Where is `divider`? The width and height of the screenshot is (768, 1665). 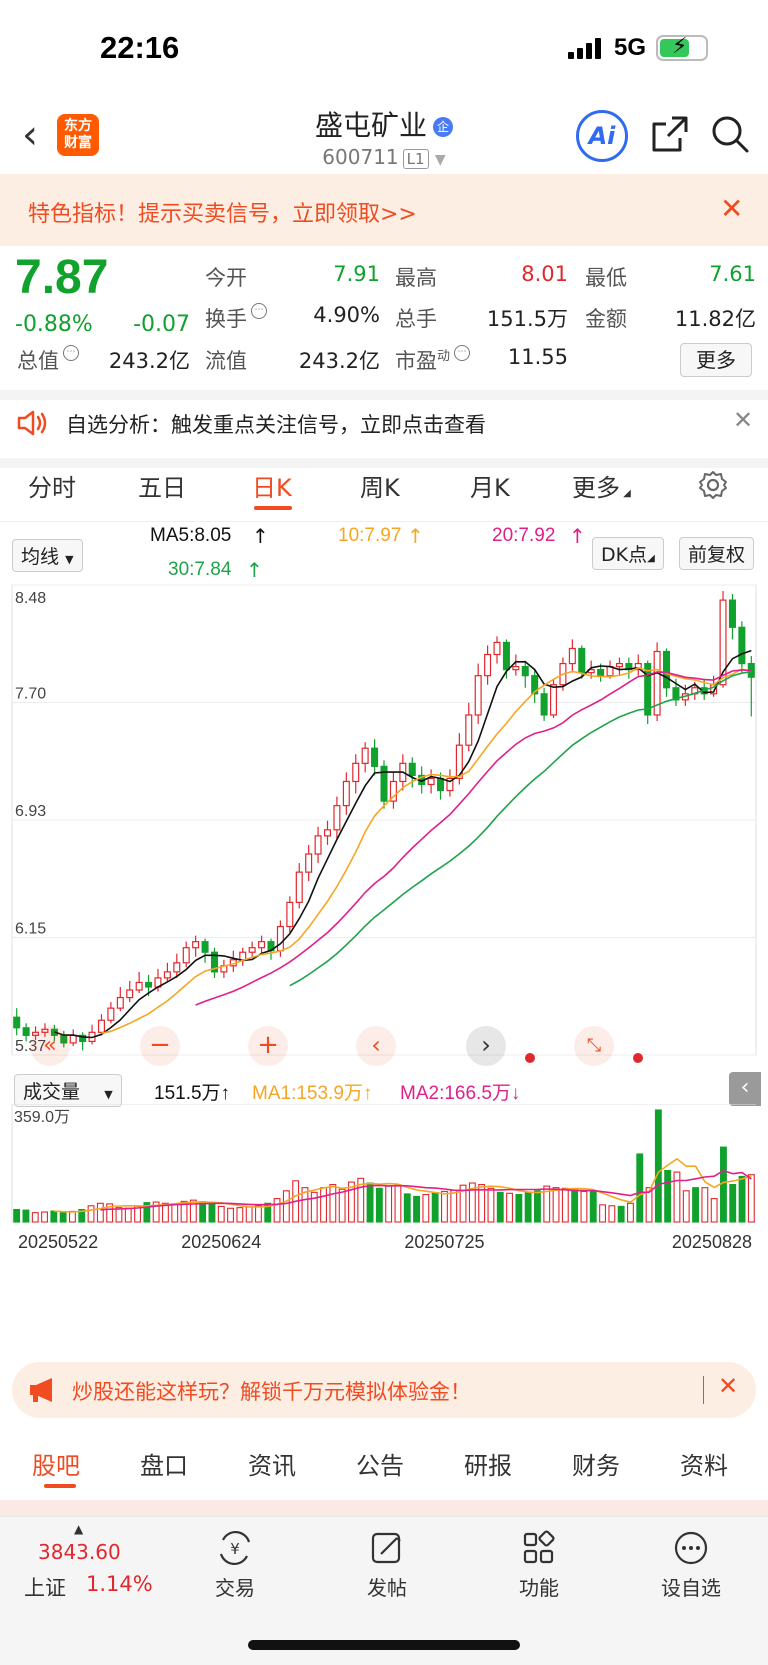
divider is located at coordinates (703, 1390).